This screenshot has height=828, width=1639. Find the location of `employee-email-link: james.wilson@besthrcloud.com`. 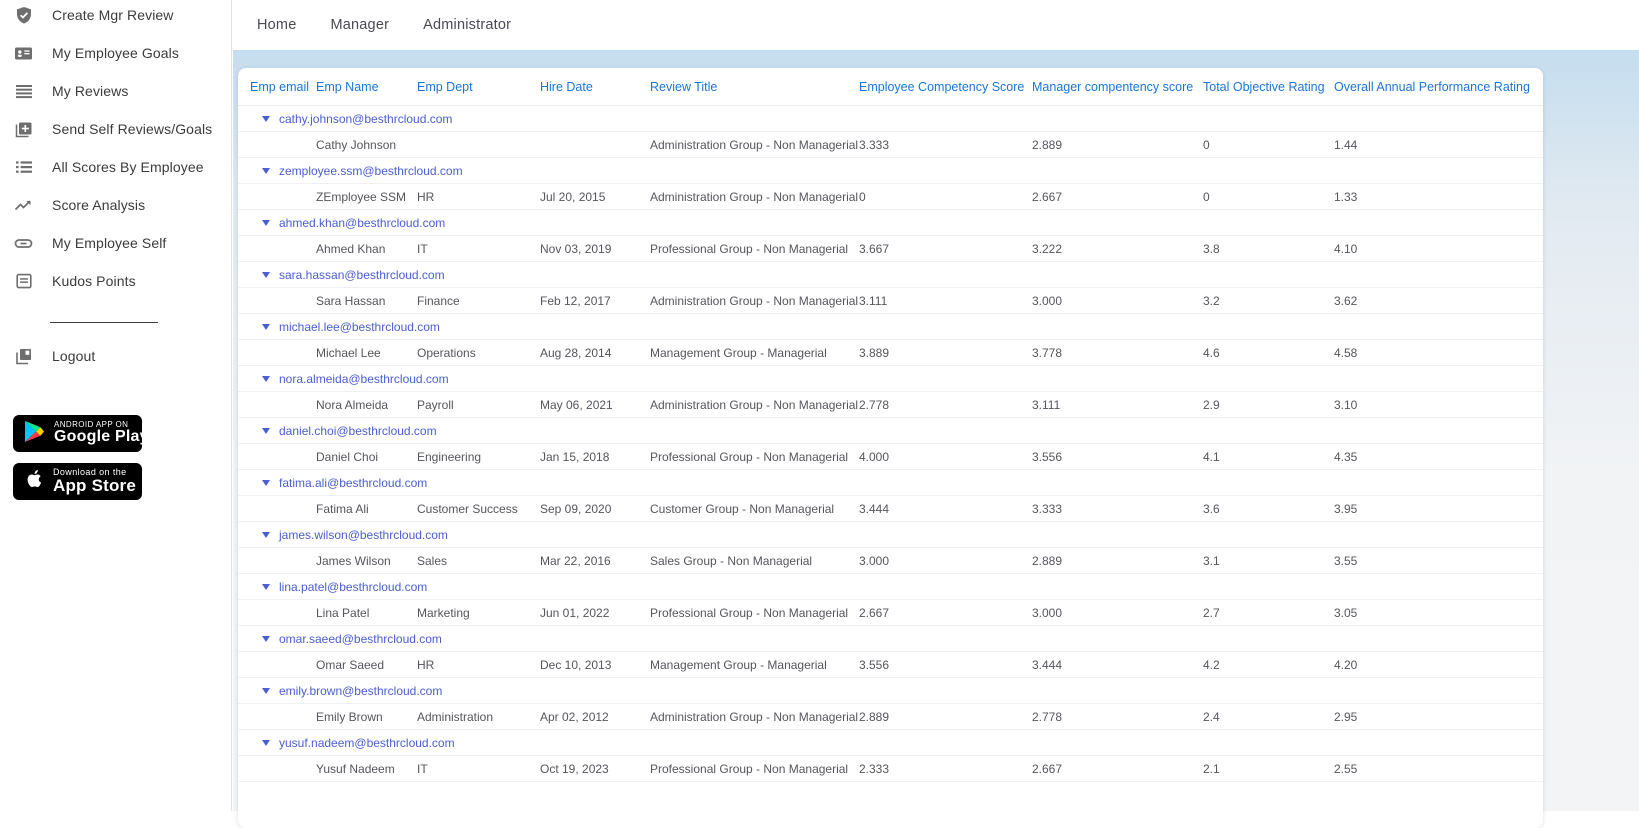

employee-email-link: james.wilson@besthrcloud.com is located at coordinates (363, 535).